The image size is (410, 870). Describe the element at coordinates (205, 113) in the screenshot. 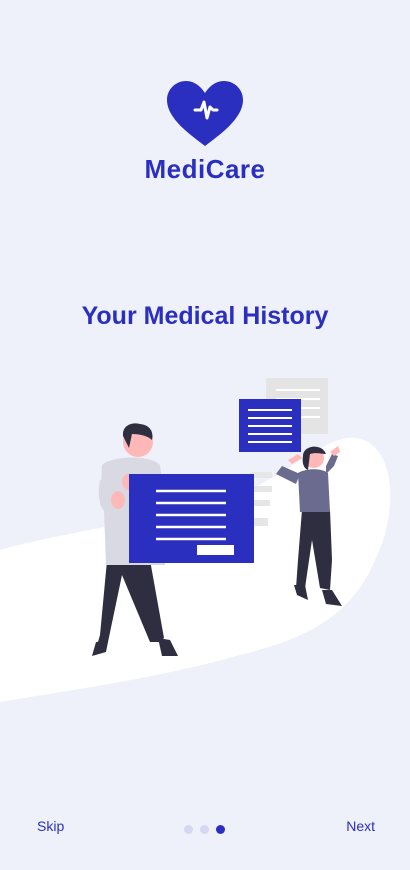

I see `heart-pulse-icon` at that location.